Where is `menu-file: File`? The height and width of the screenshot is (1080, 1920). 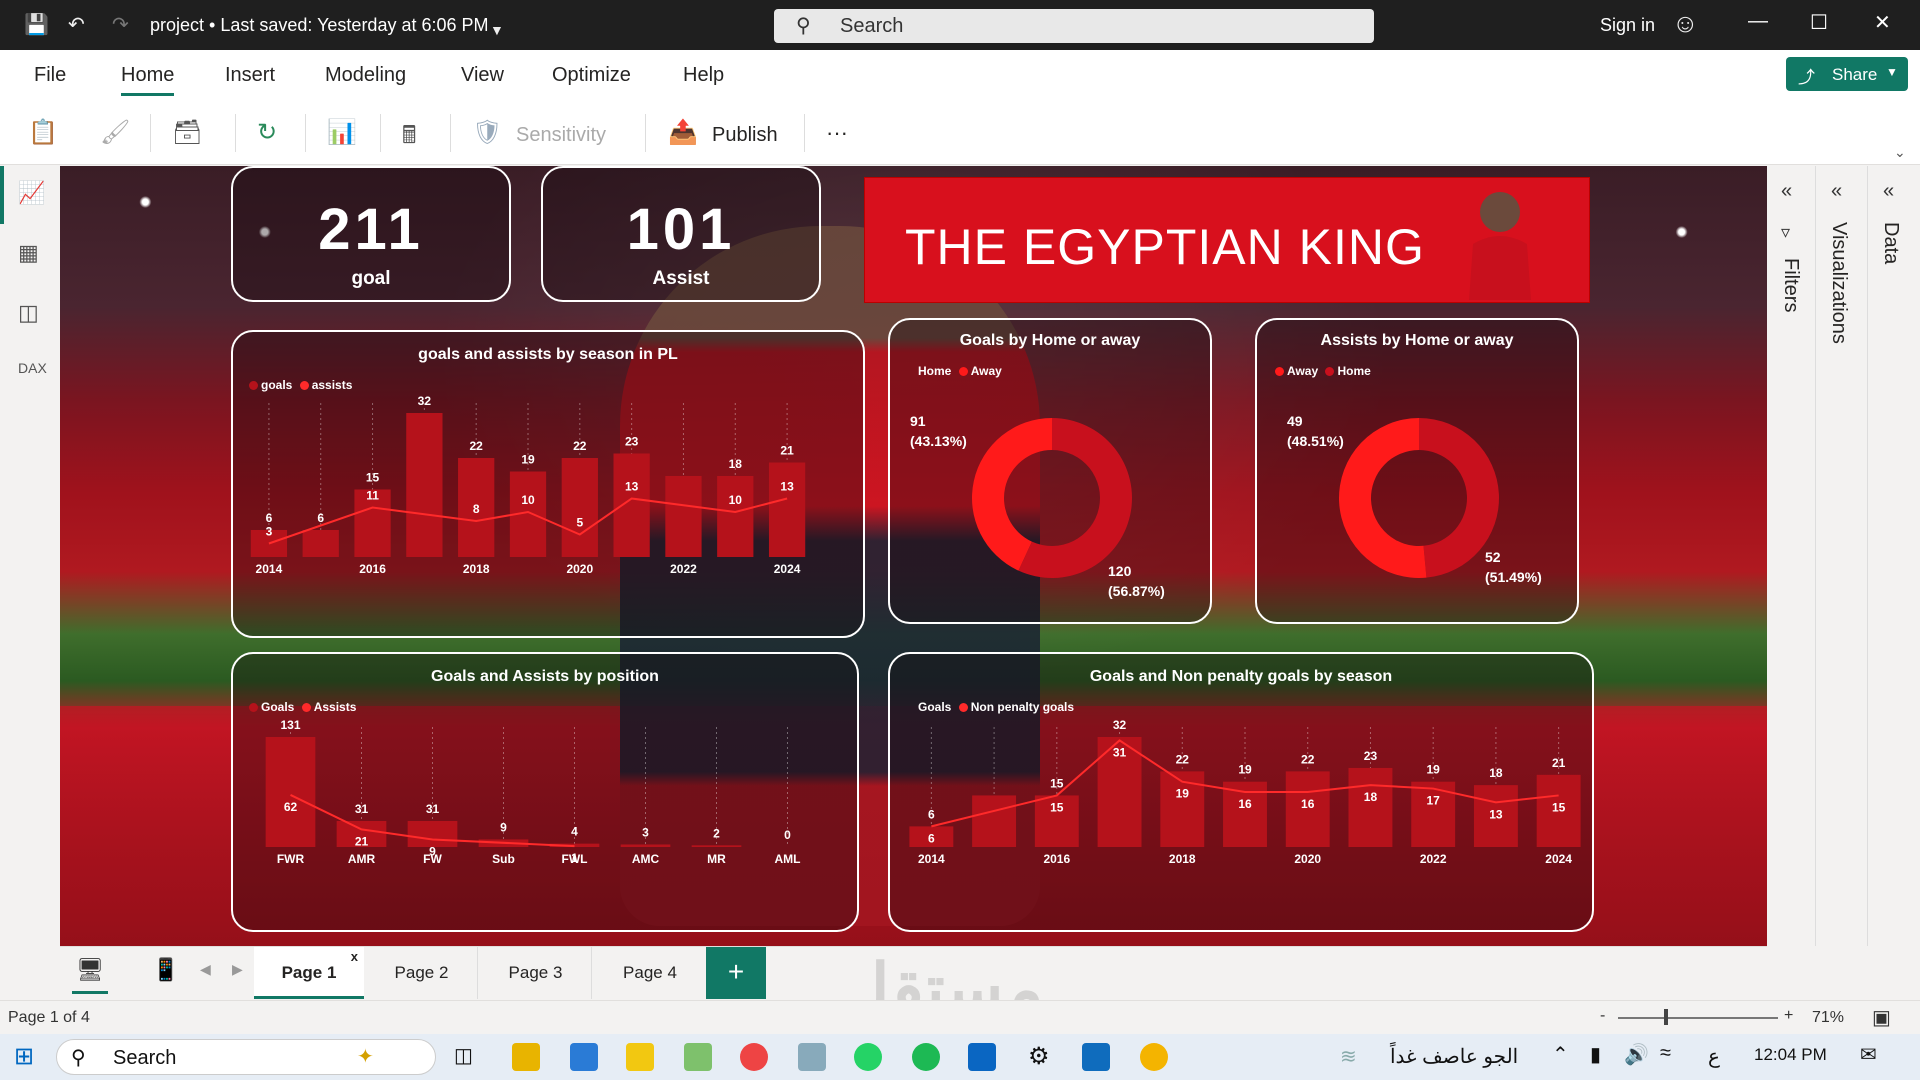
menu-file: File is located at coordinates (50, 75).